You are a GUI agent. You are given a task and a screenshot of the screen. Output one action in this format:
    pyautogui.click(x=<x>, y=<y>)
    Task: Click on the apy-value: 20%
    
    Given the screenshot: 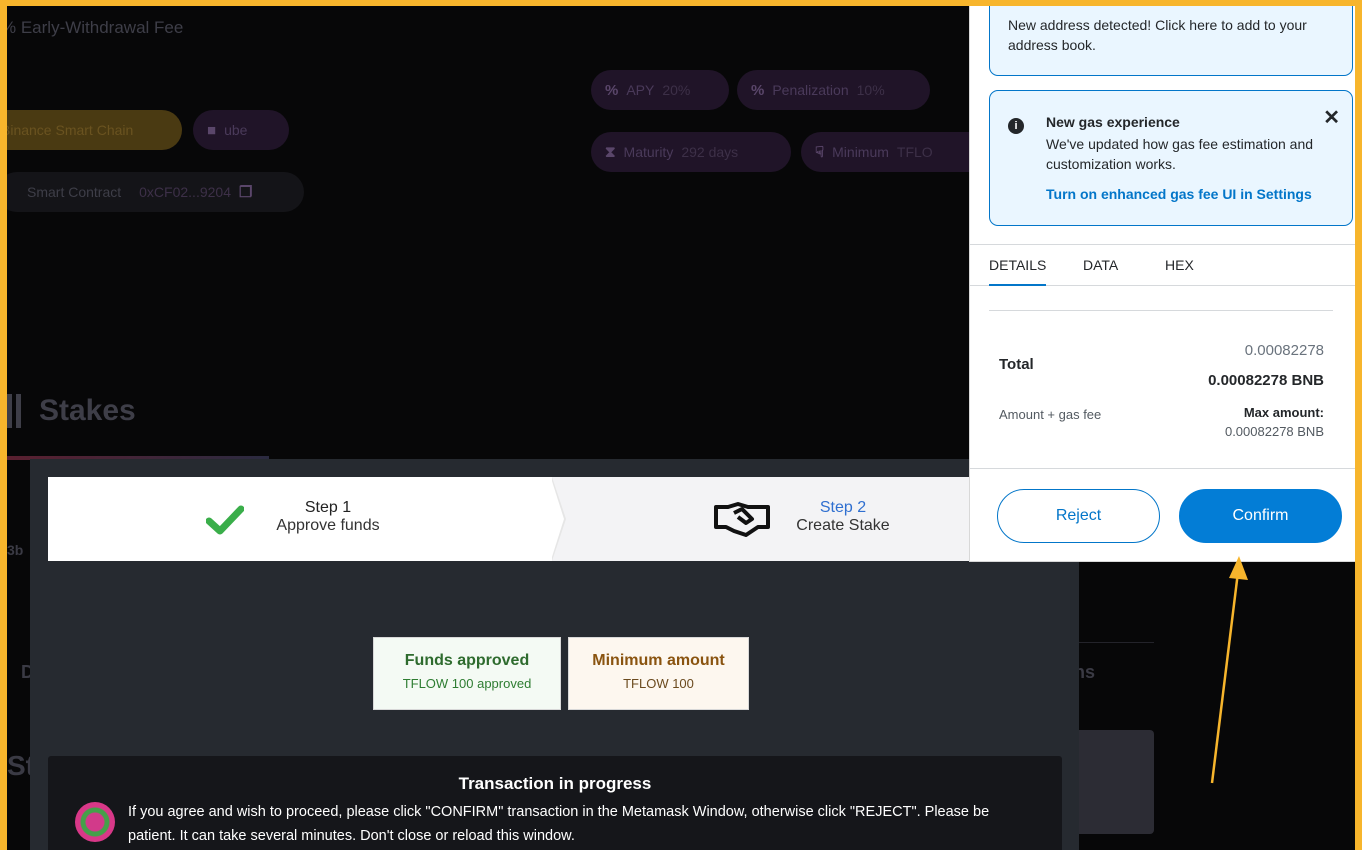 What is the action you would take?
    pyautogui.click(x=676, y=90)
    